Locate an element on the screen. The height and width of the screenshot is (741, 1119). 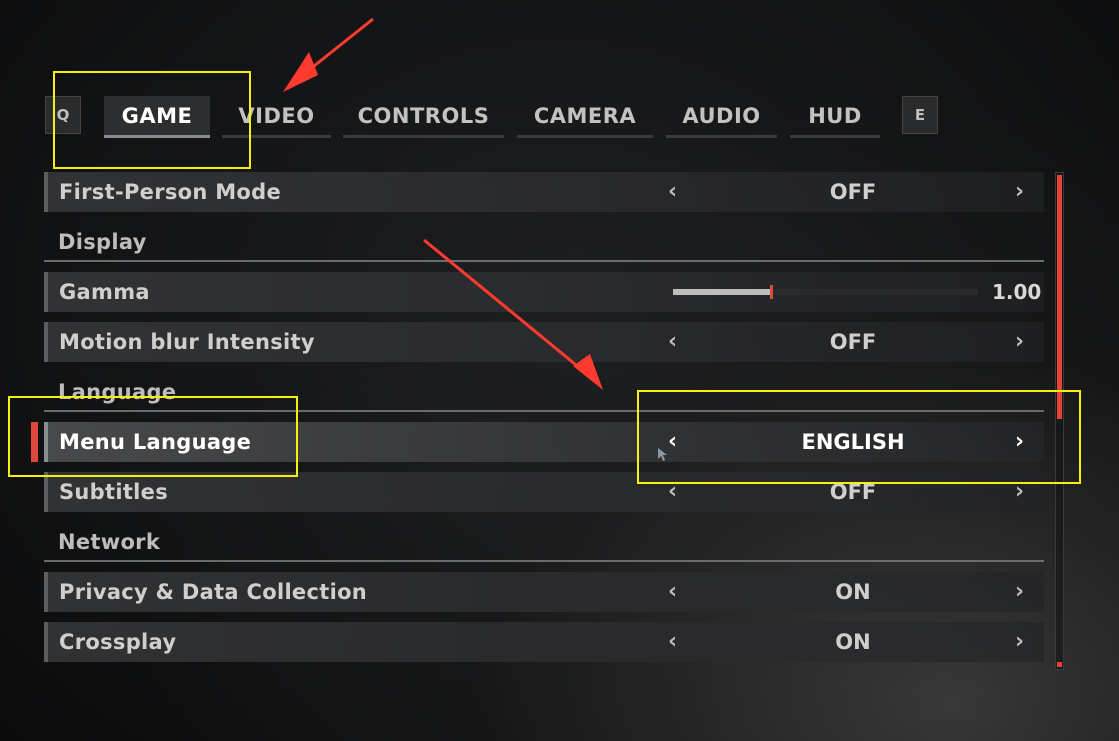
annotation-arrows is located at coordinates (443, 203).